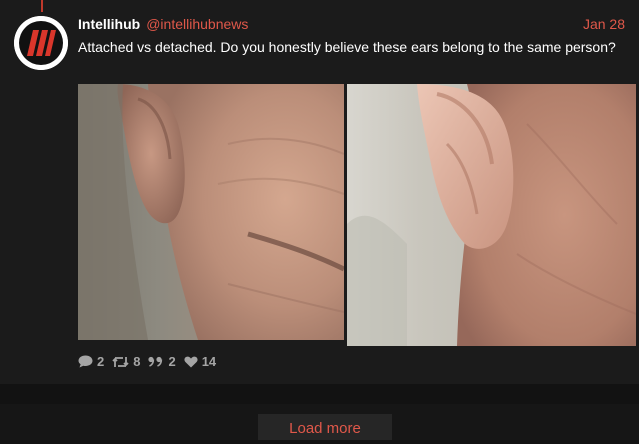 The image size is (639, 444). Describe the element at coordinates (85, 361) in the screenshot. I see `reply-icon` at that location.